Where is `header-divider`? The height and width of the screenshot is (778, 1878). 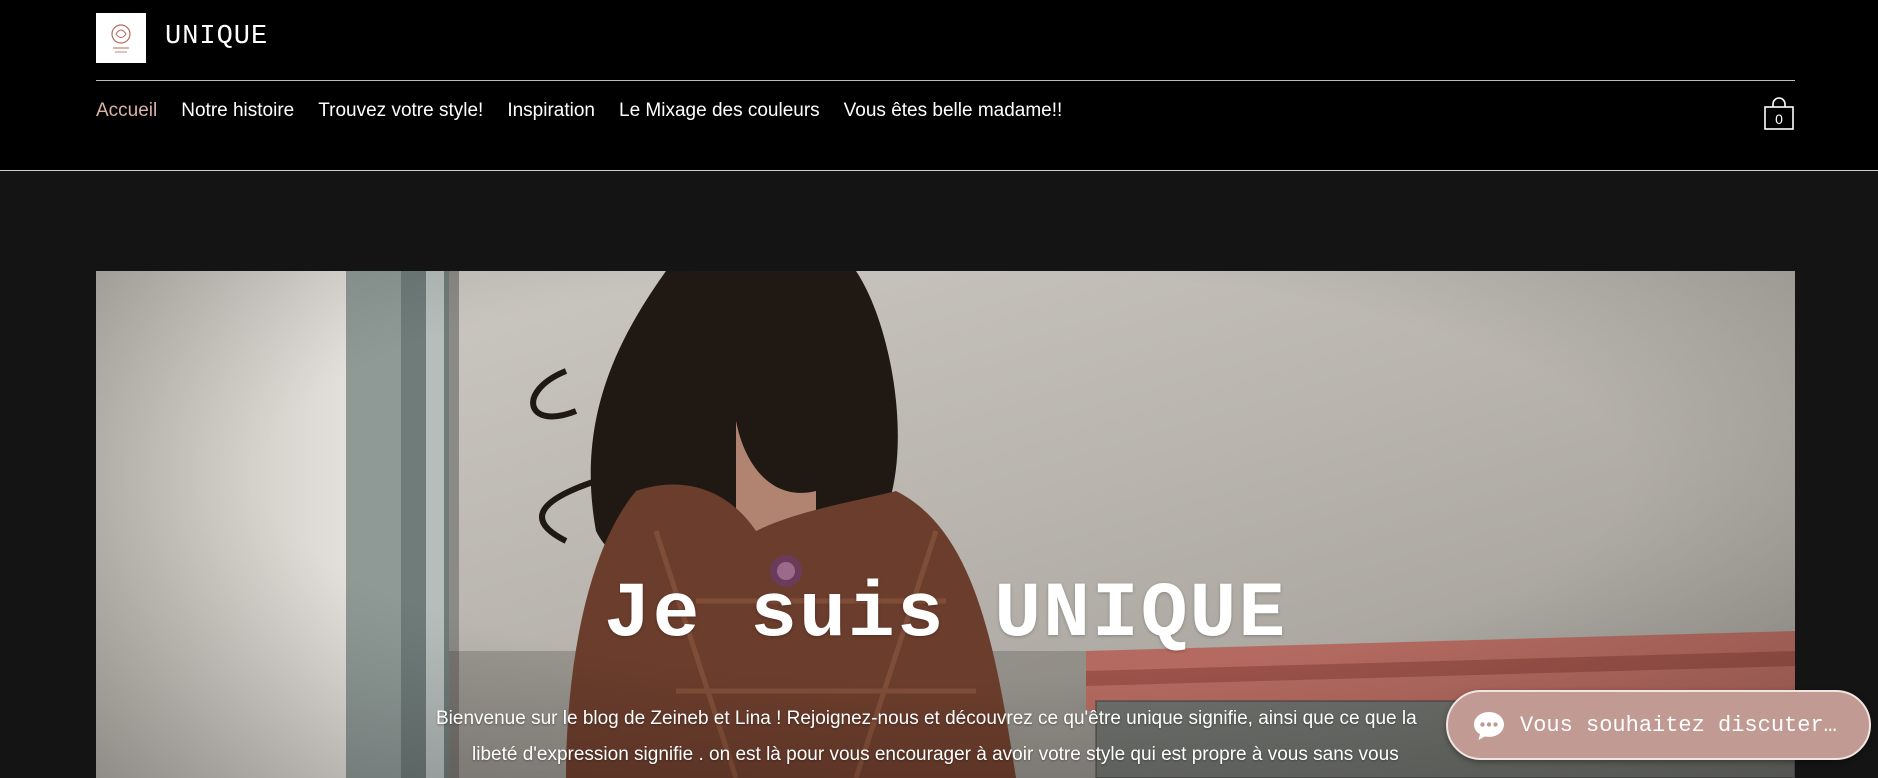
header-divider is located at coordinates (945, 80).